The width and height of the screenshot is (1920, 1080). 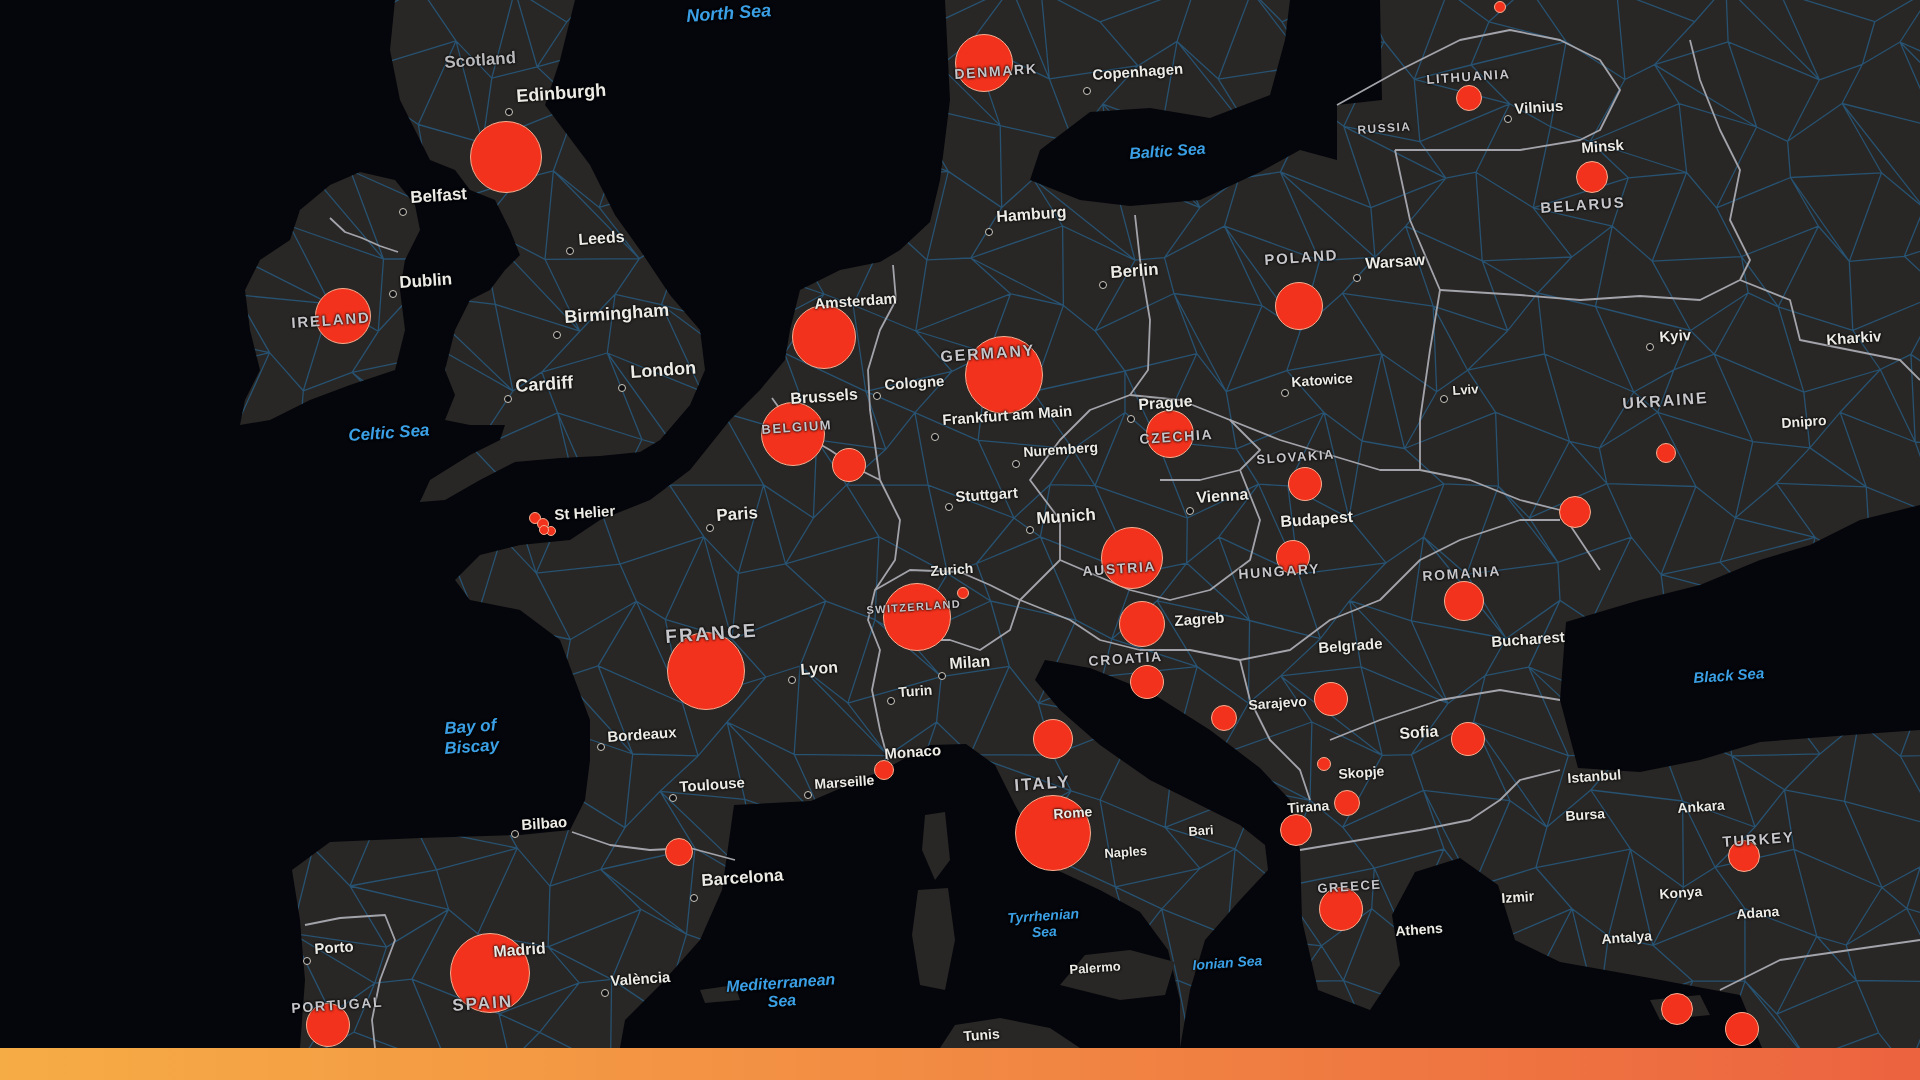 I want to click on country-label: CZECHIA, so click(x=1176, y=436).